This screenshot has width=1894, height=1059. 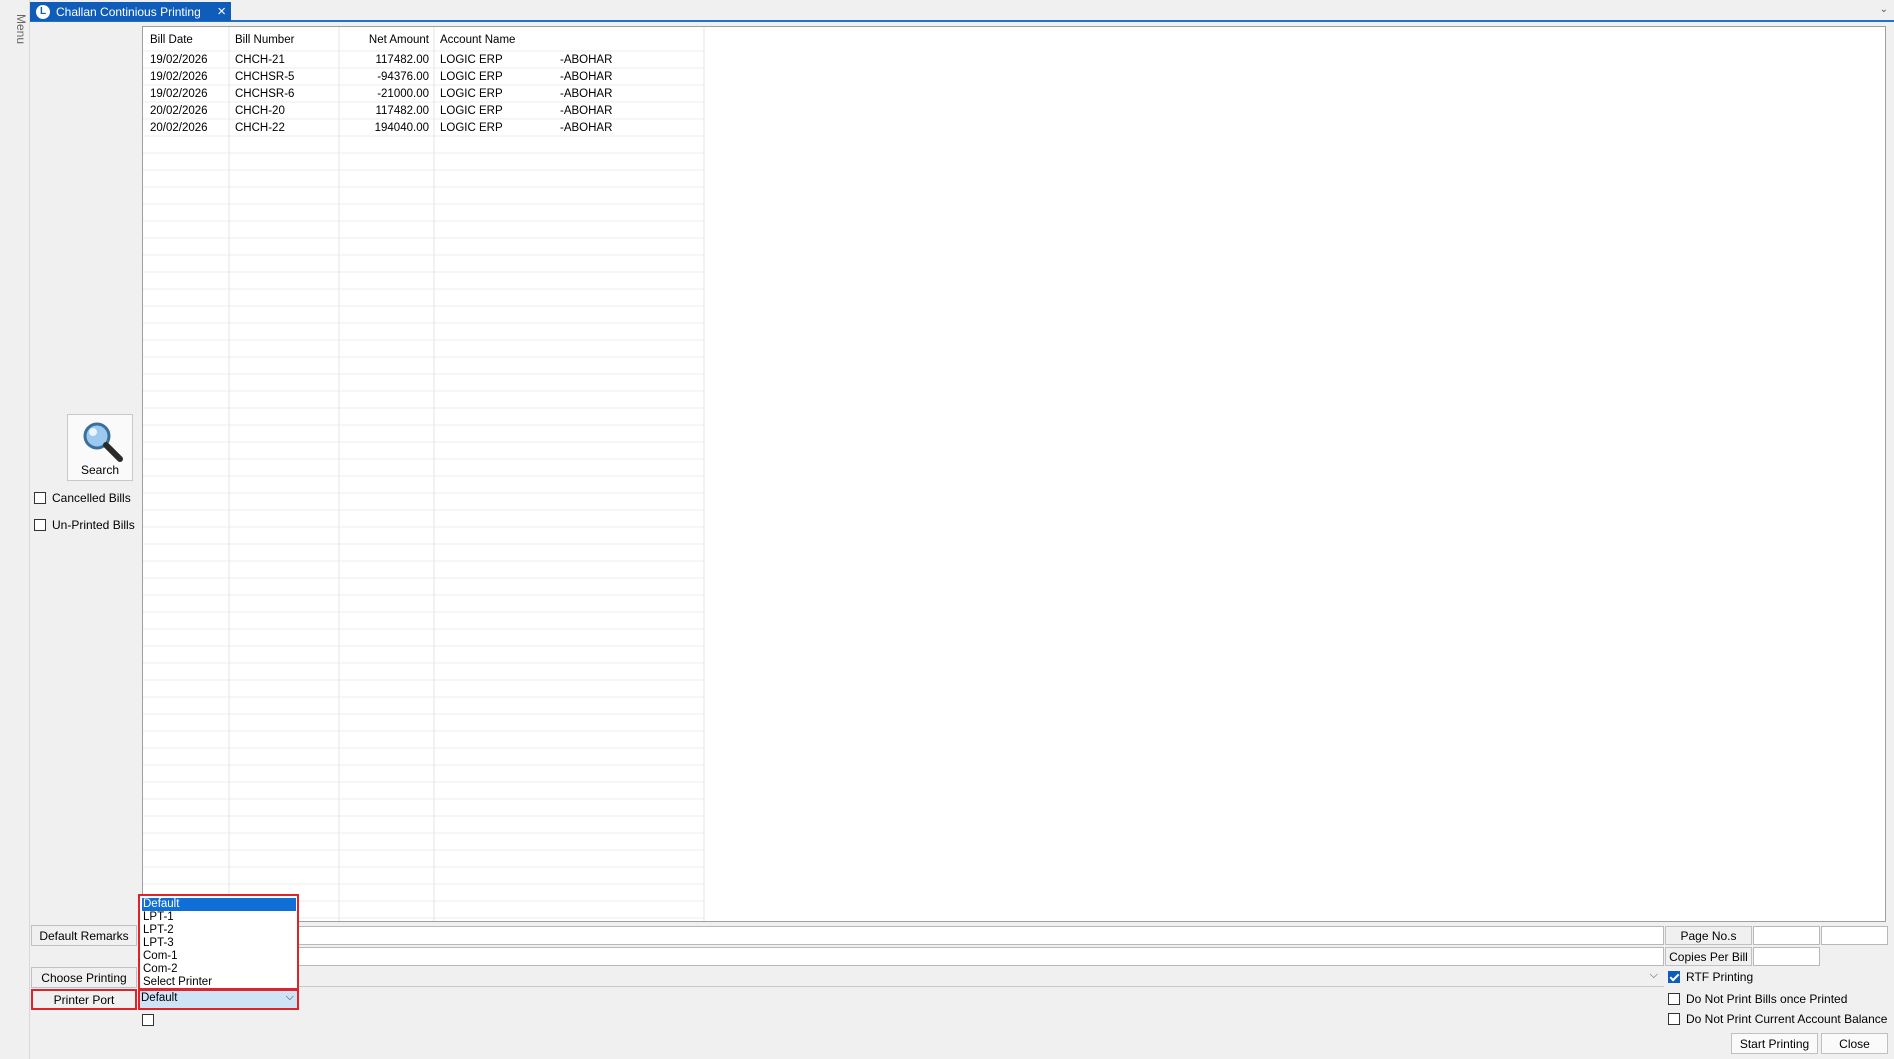 What do you see at coordinates (1786, 956) in the screenshot?
I see `copies-per-bill-input` at bounding box center [1786, 956].